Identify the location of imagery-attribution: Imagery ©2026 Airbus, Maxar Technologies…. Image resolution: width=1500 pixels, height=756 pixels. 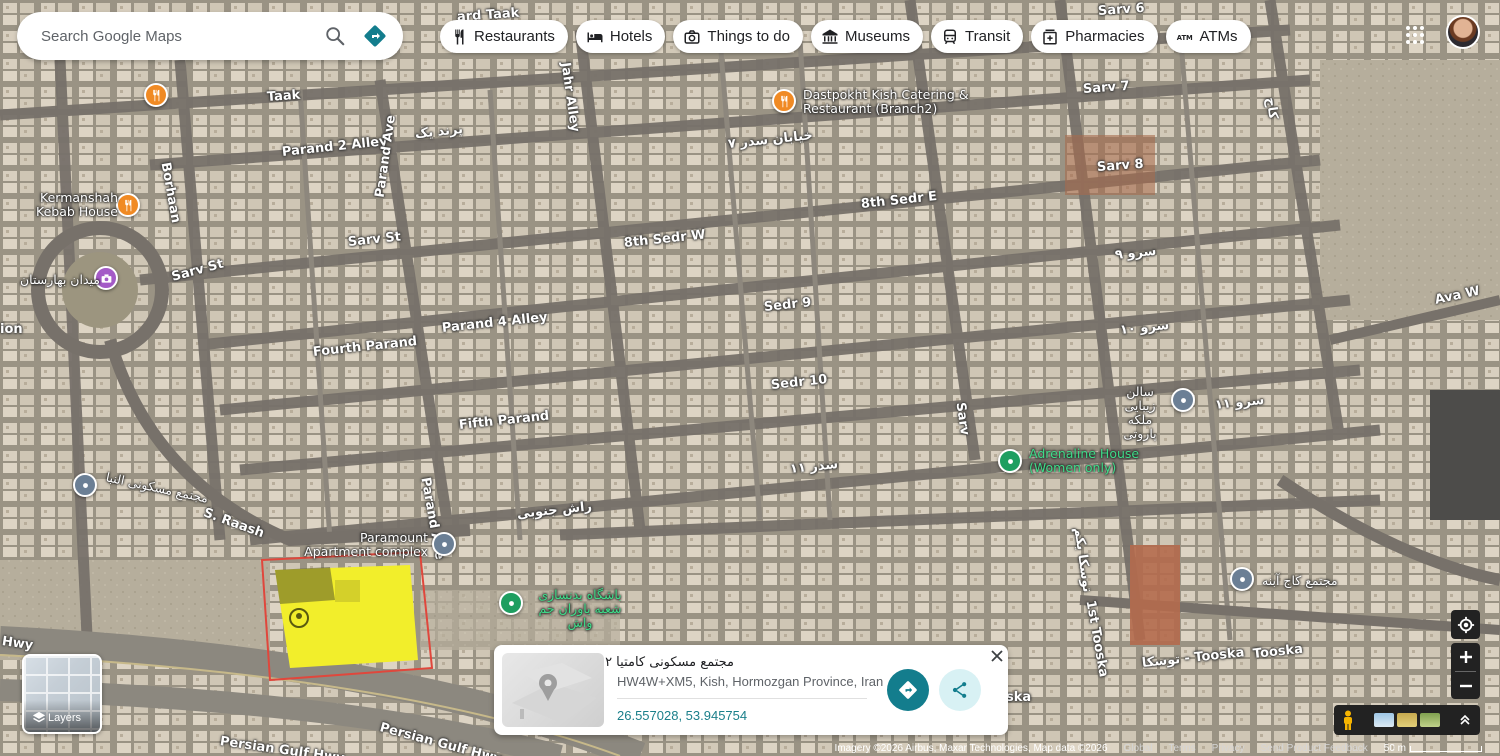
(971, 748).